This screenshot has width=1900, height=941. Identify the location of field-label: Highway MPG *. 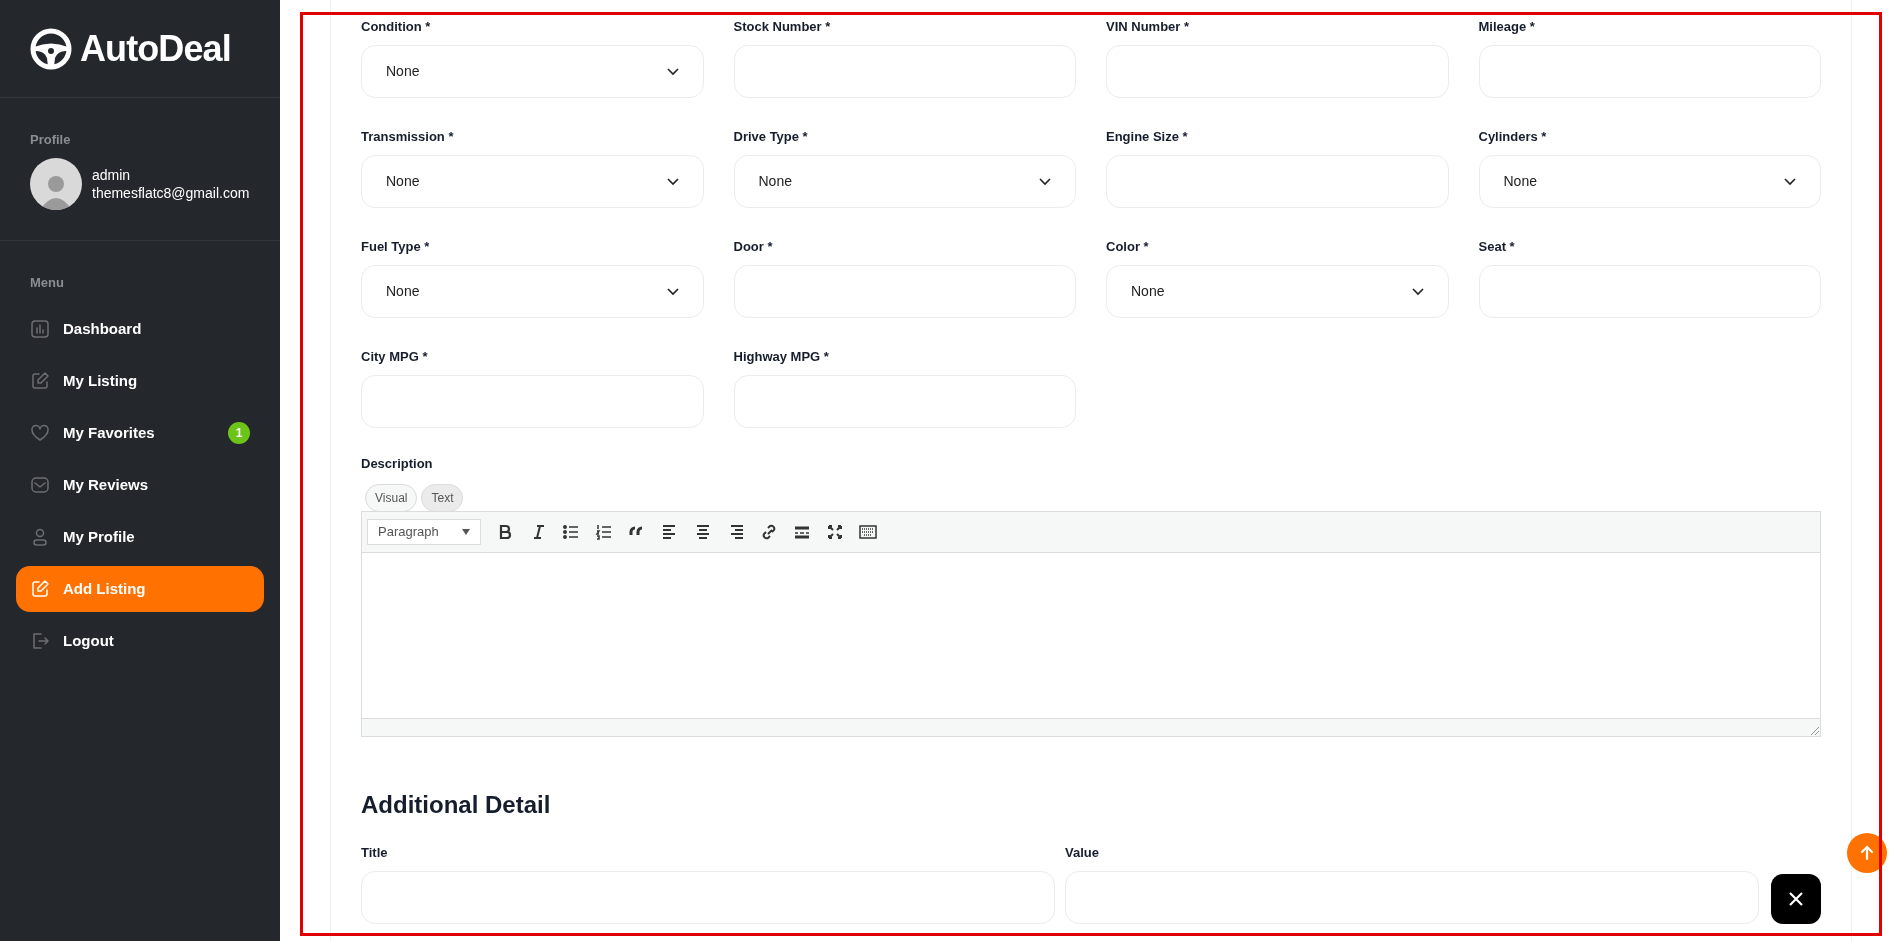
(781, 355).